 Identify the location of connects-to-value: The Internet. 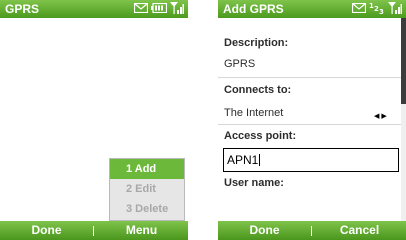
(253, 113).